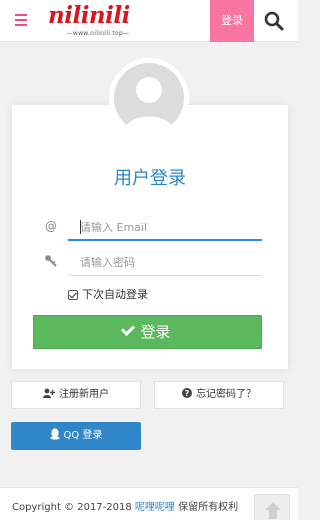  What do you see at coordinates (54, 434) in the screenshot?
I see `qq-penguin-icon` at bounding box center [54, 434].